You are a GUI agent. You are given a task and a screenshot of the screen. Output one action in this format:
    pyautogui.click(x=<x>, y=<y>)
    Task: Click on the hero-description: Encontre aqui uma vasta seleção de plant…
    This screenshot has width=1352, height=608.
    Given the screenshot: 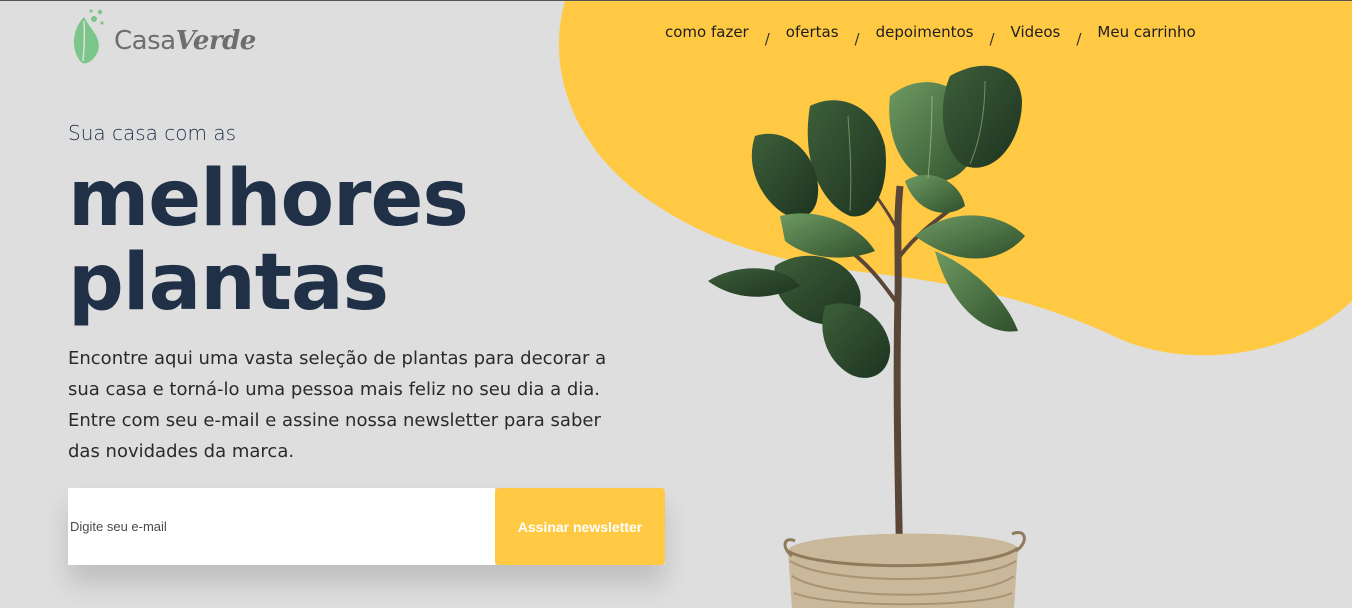 What is the action you would take?
    pyautogui.click(x=337, y=405)
    